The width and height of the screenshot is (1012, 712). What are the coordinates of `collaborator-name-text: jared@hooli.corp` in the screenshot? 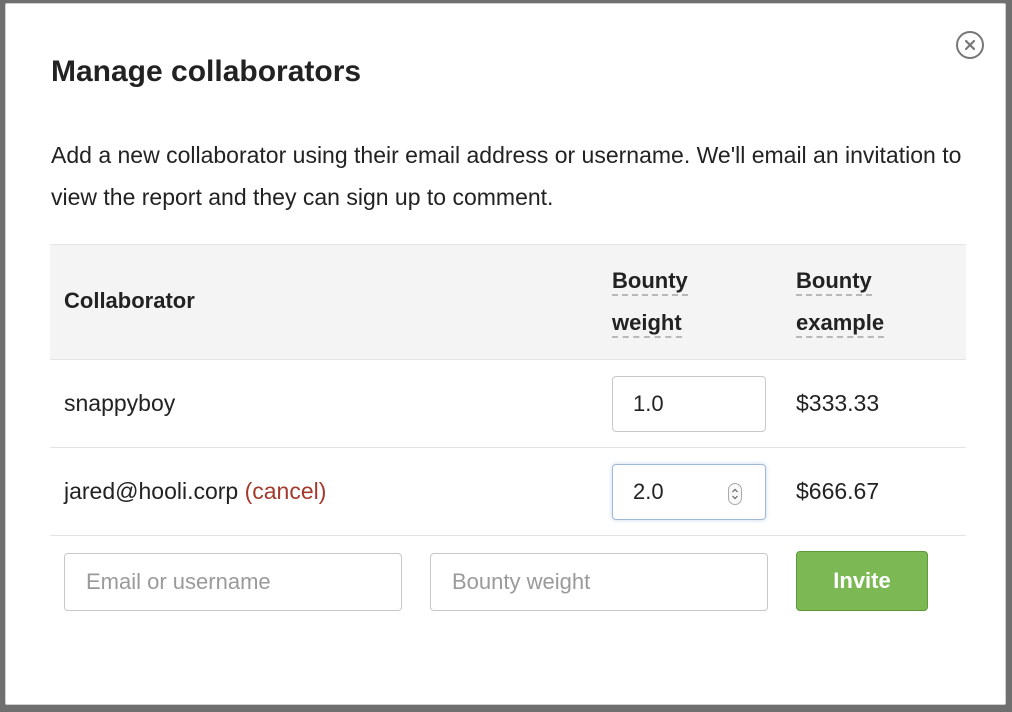 It's located at (151, 491).